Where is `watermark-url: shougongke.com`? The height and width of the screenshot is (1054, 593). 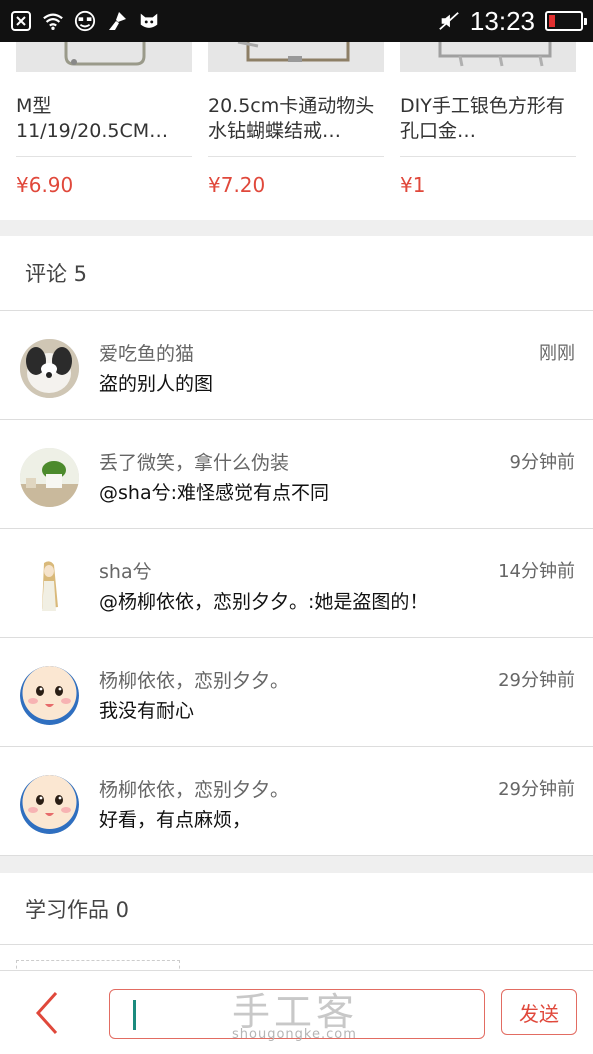
watermark-url: shougongke.com is located at coordinates (294, 1034).